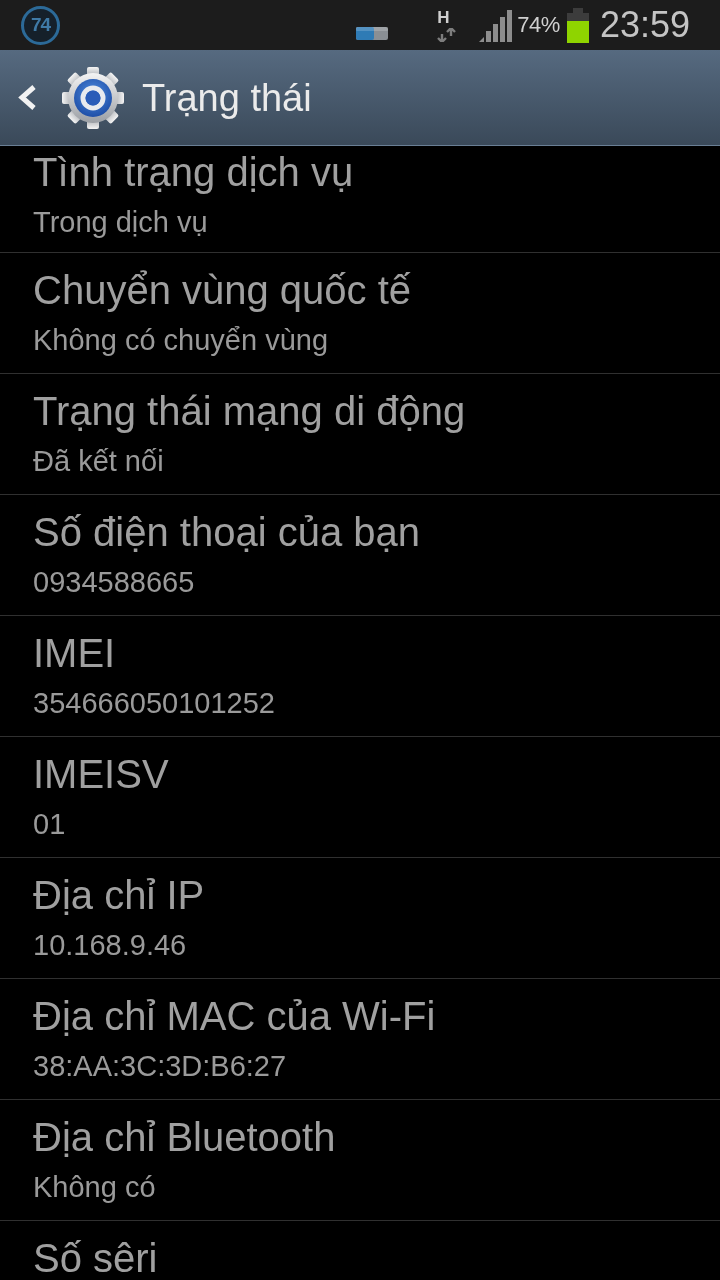  What do you see at coordinates (222, 290) in the screenshot?
I see `item-title: Chuyển vùng quốc tế` at bounding box center [222, 290].